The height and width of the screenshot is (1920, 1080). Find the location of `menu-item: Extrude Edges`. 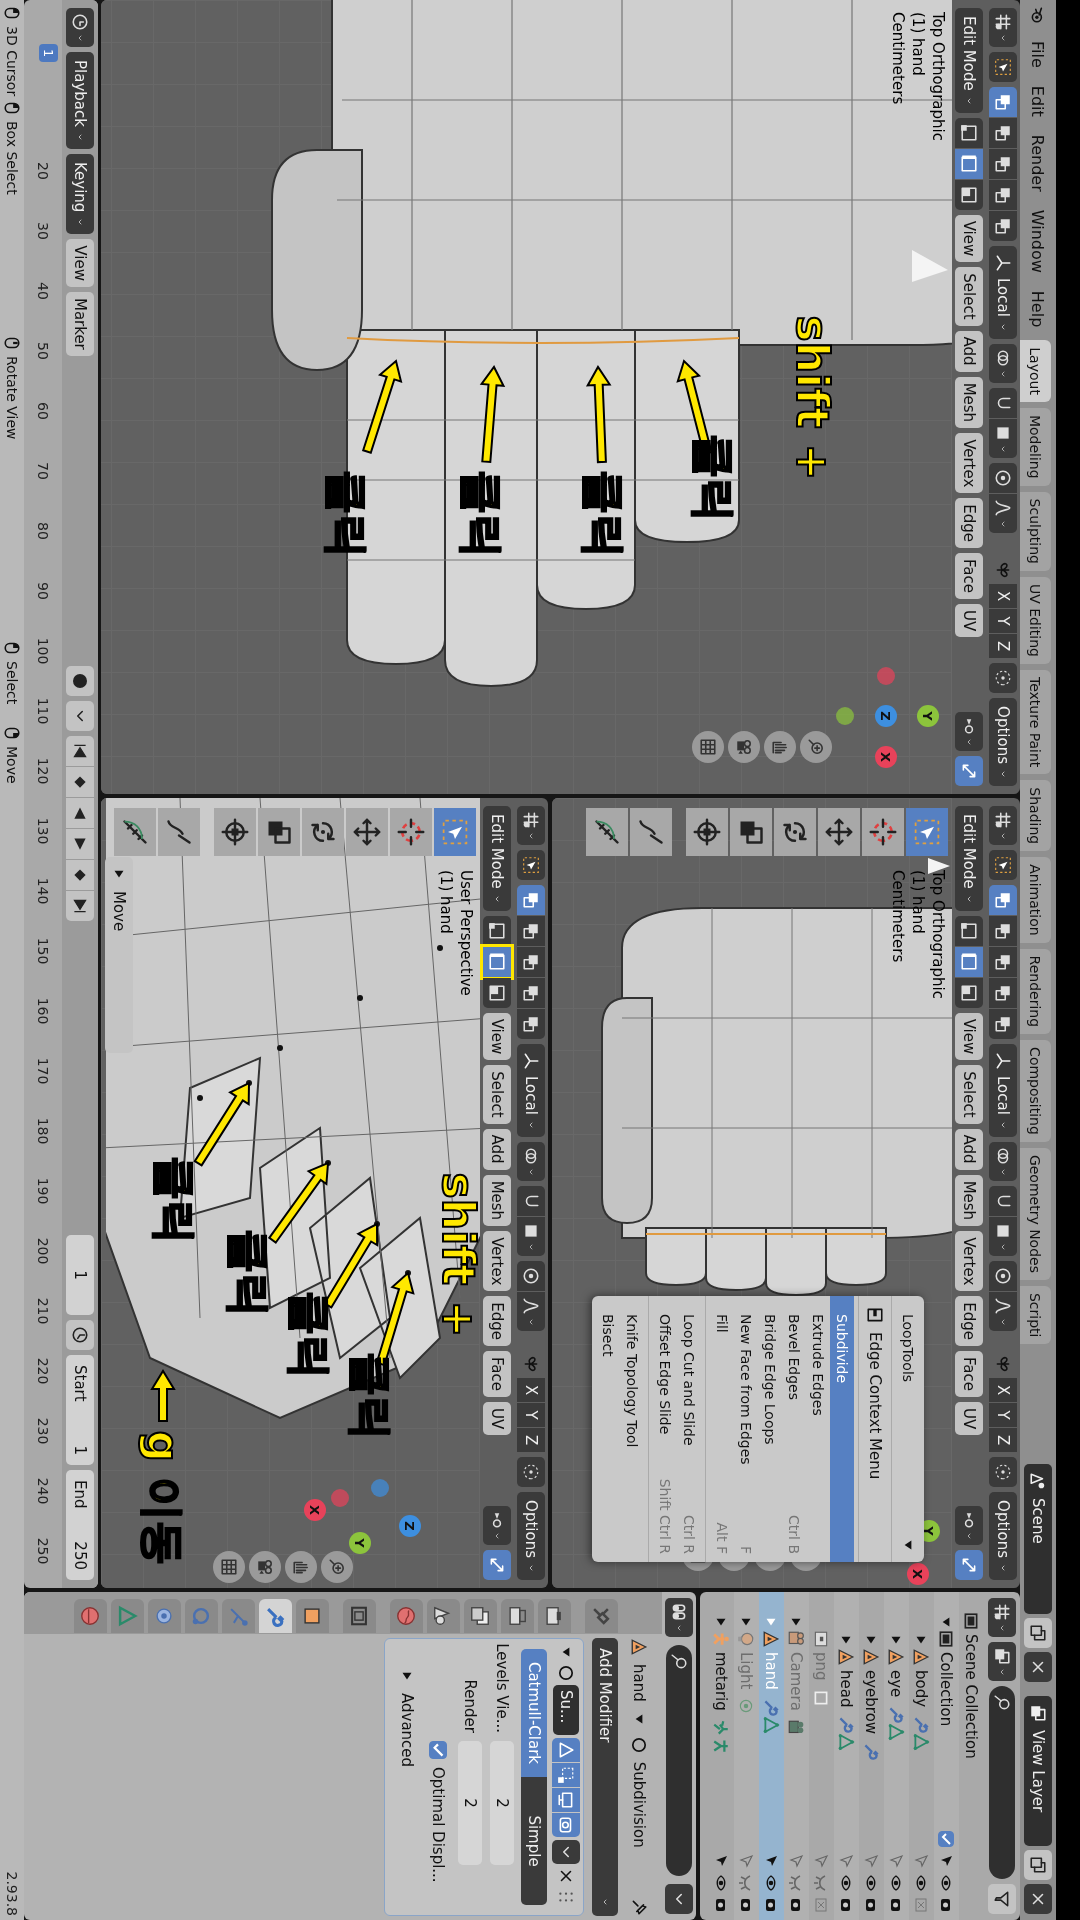

menu-item: Extrude Edges is located at coordinates (818, 1429).